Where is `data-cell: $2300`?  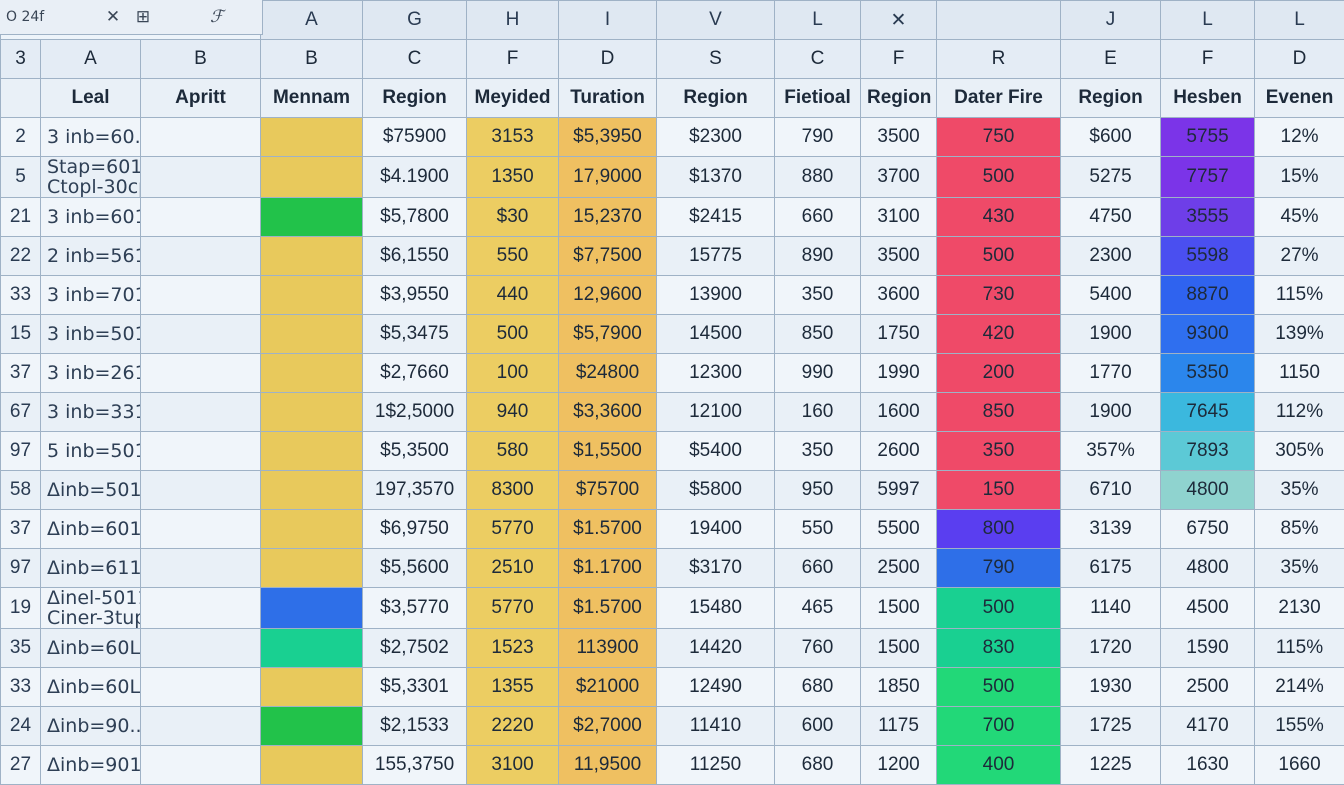
data-cell: $2300 is located at coordinates (716, 137).